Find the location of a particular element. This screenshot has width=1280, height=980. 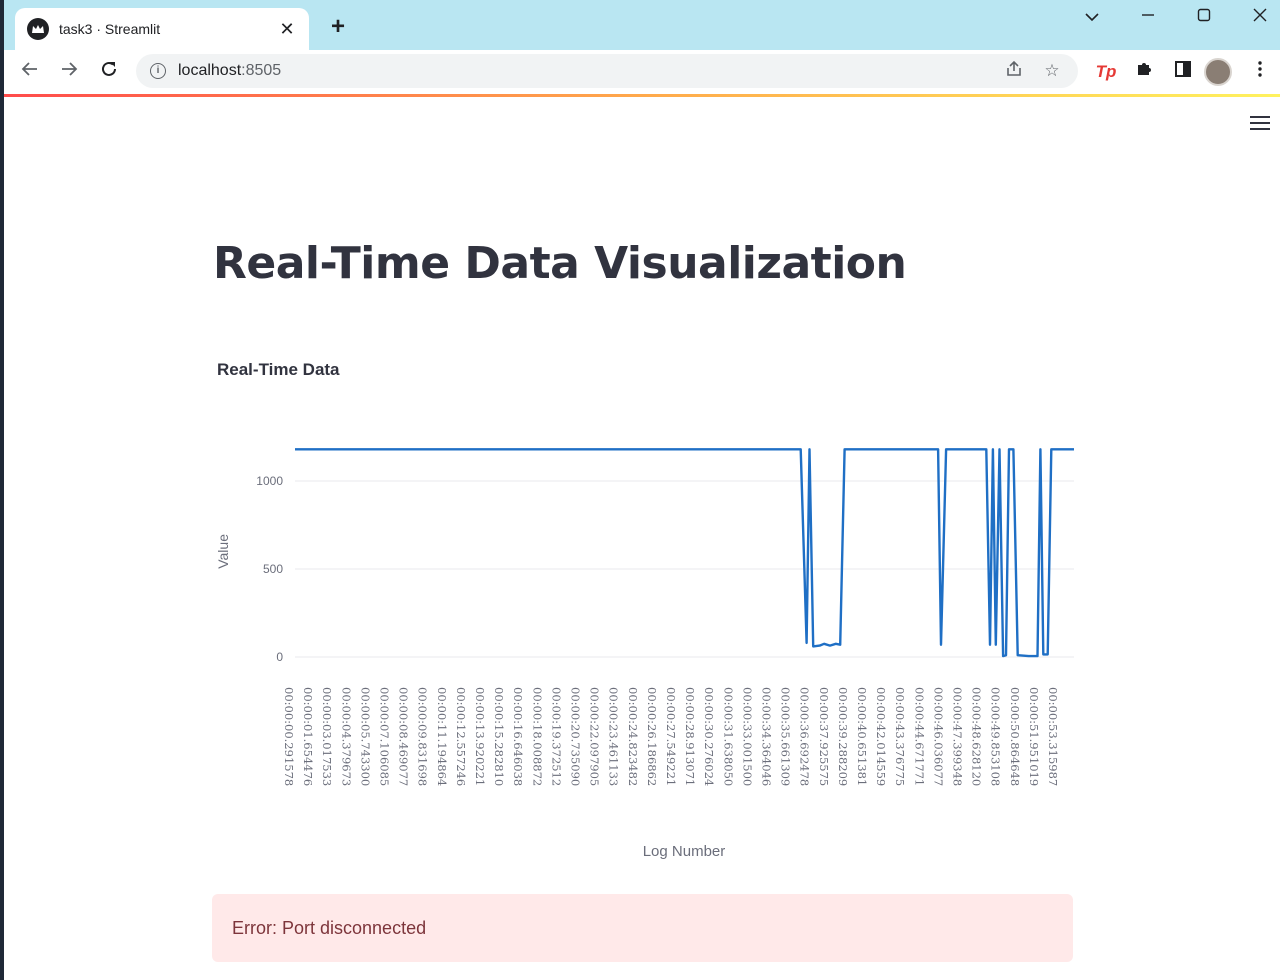

x-tick-label: 00:00:37.925575 is located at coordinates (824, 736).